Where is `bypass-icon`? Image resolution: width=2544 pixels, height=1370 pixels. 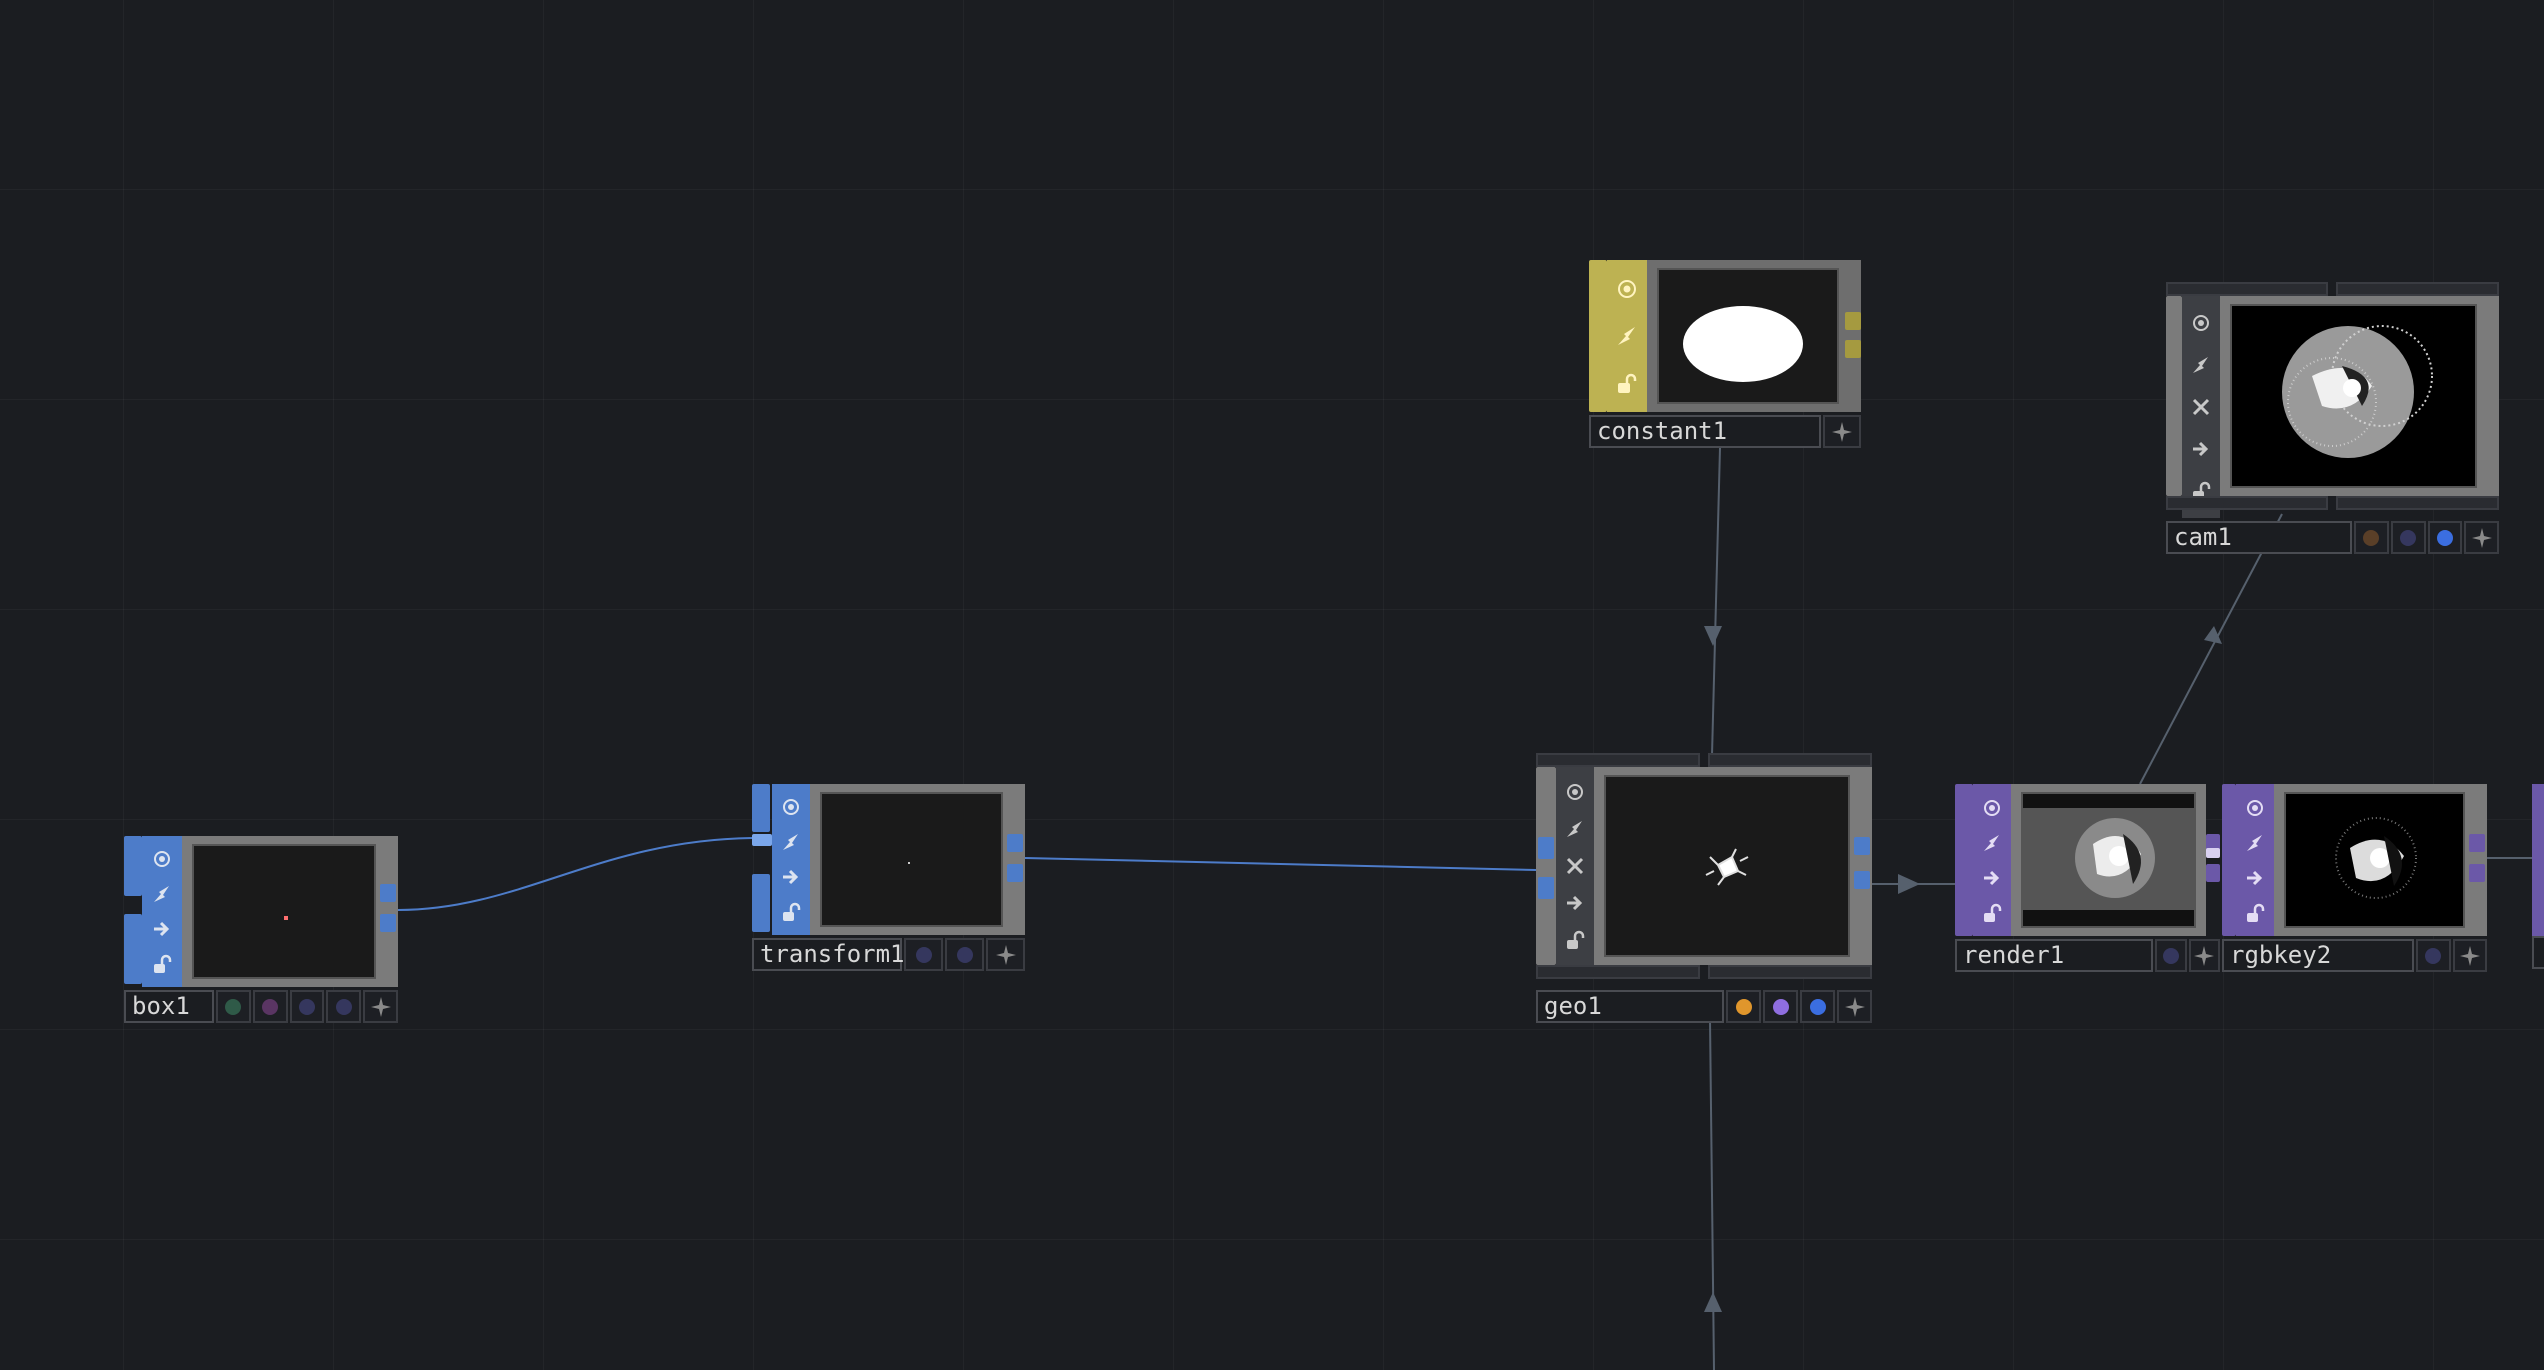 bypass-icon is located at coordinates (1575, 866).